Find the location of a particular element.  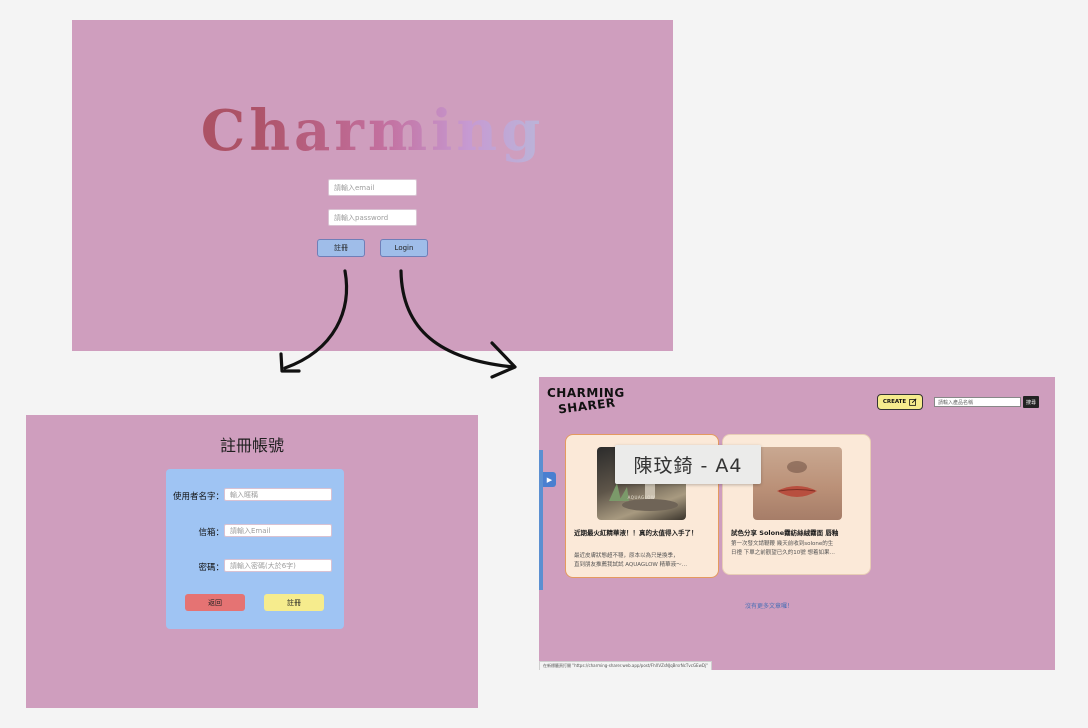

arrow-to-register is located at coordinates (316, 319).